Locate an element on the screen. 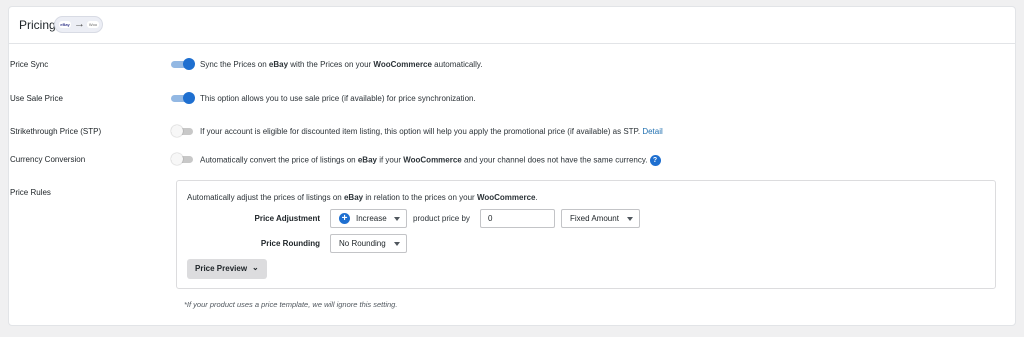  detail-link: Detail is located at coordinates (652, 131).